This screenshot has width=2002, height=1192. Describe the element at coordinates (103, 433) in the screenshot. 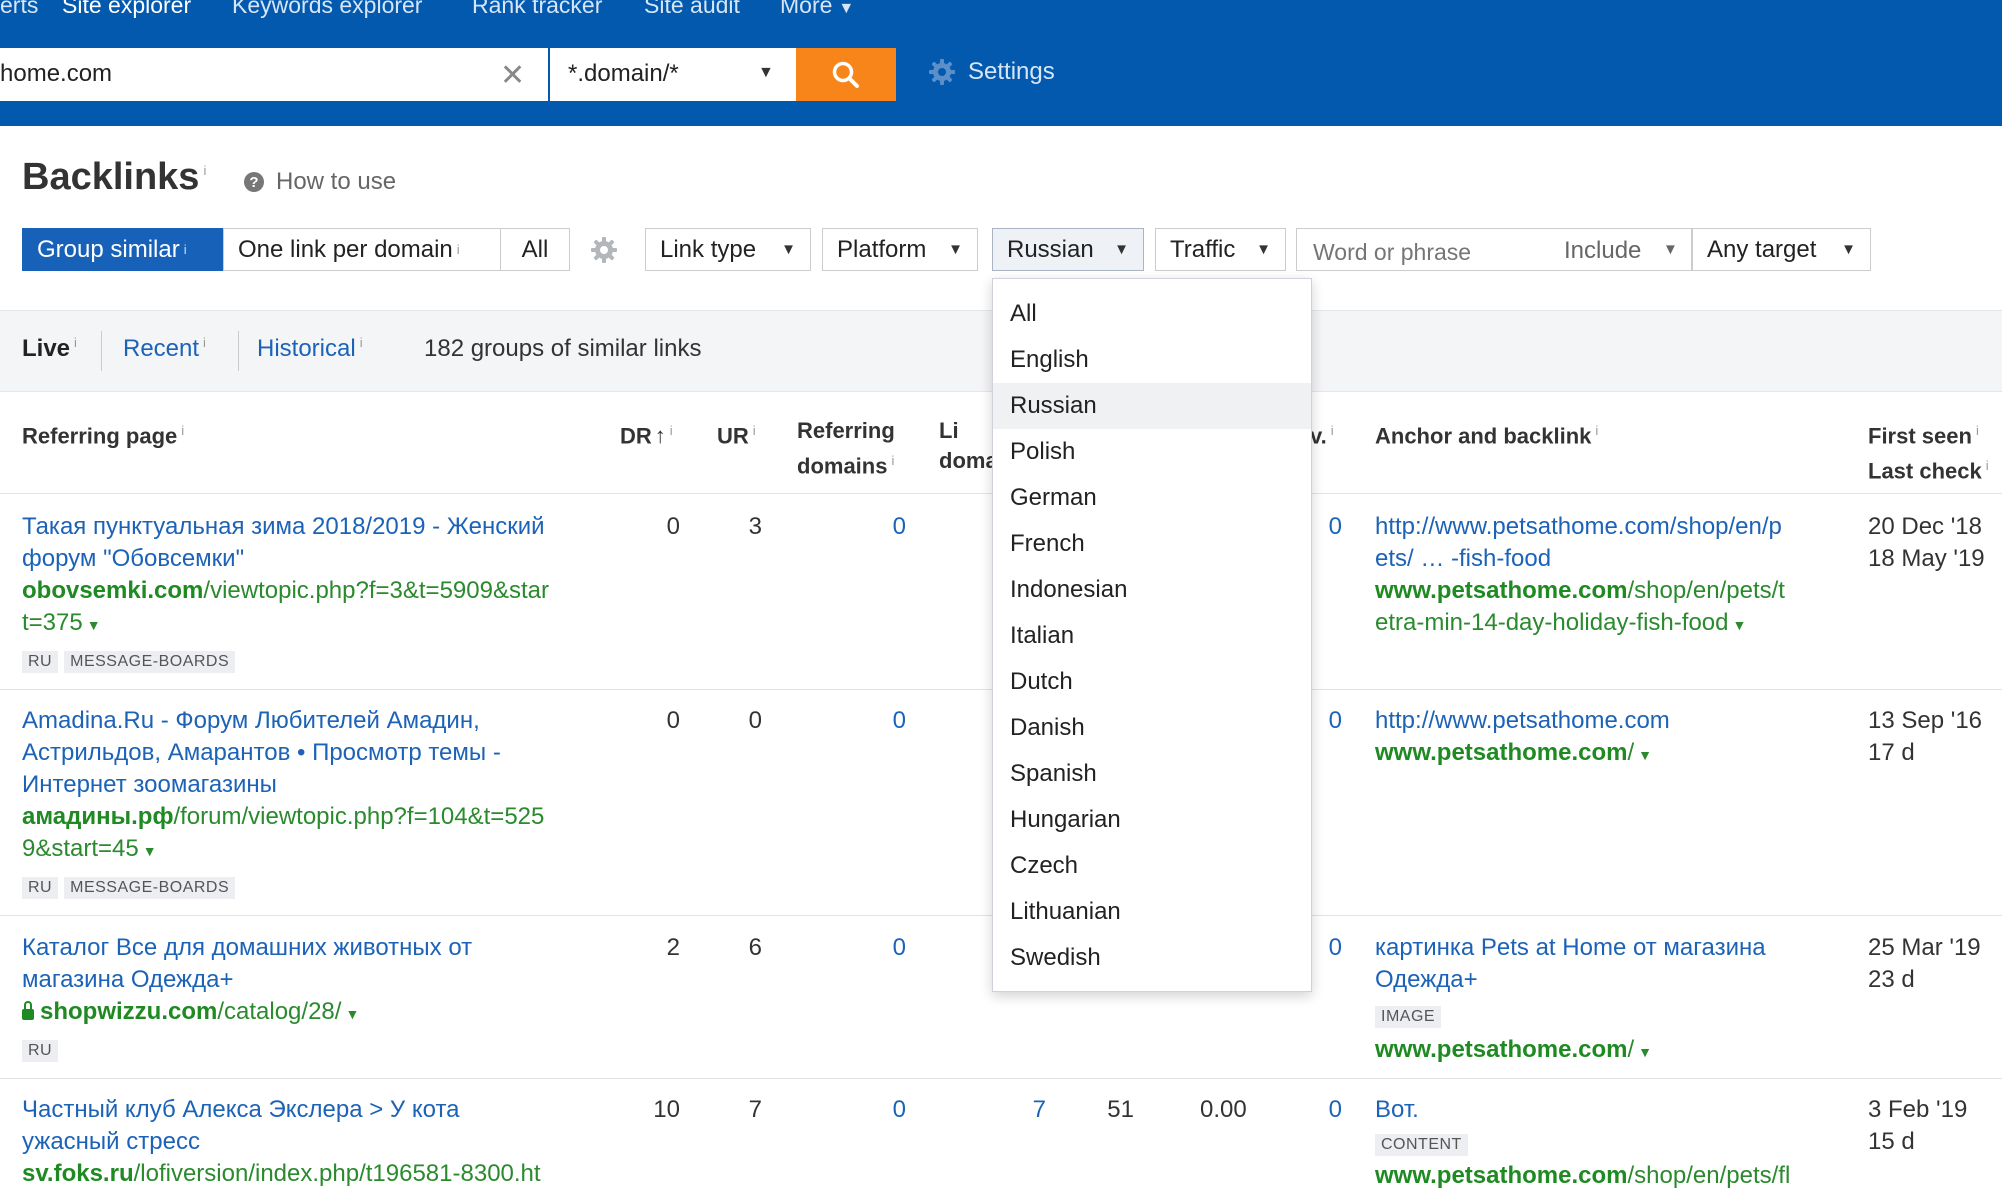

I see `column-referring-page: Referring page i` at that location.